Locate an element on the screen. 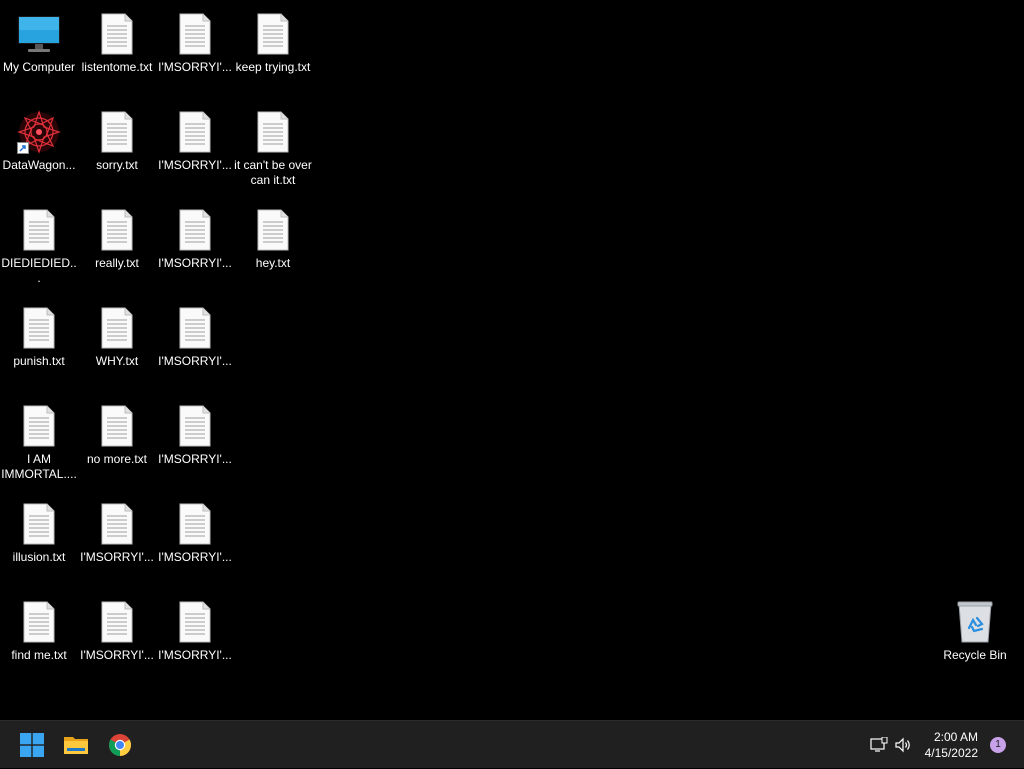  desktop-icon-label: illusion.txt is located at coordinates (39, 557).